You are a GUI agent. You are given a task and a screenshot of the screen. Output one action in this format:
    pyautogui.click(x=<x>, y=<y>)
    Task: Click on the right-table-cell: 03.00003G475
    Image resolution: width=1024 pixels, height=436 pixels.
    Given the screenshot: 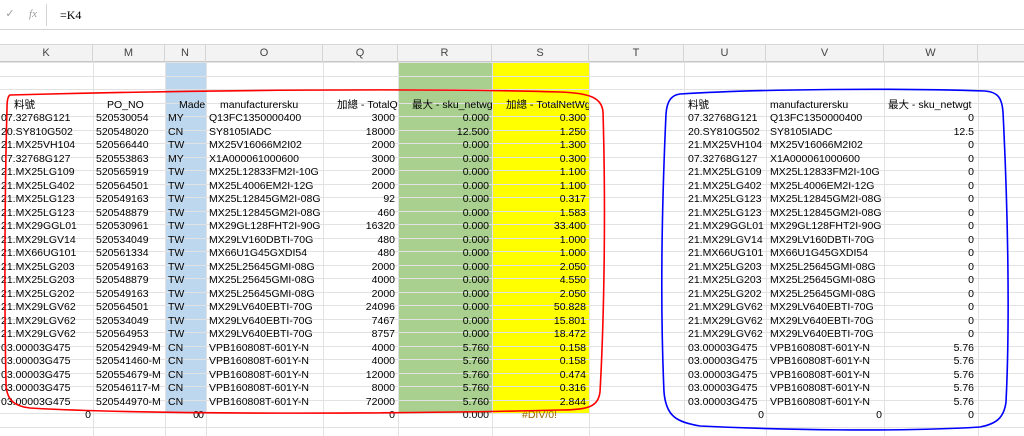 What is the action you would take?
    pyautogui.click(x=727, y=361)
    